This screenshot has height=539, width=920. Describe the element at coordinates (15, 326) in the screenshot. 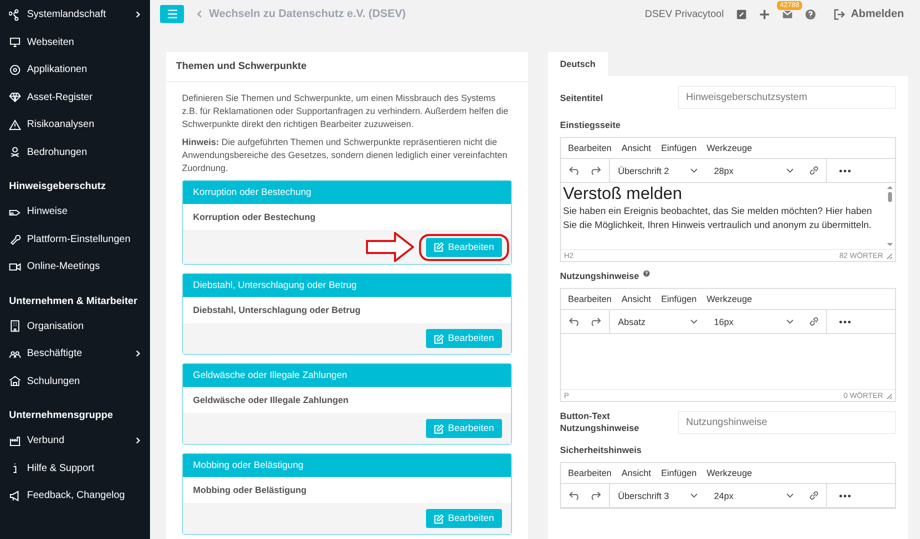

I see `building-icon` at that location.